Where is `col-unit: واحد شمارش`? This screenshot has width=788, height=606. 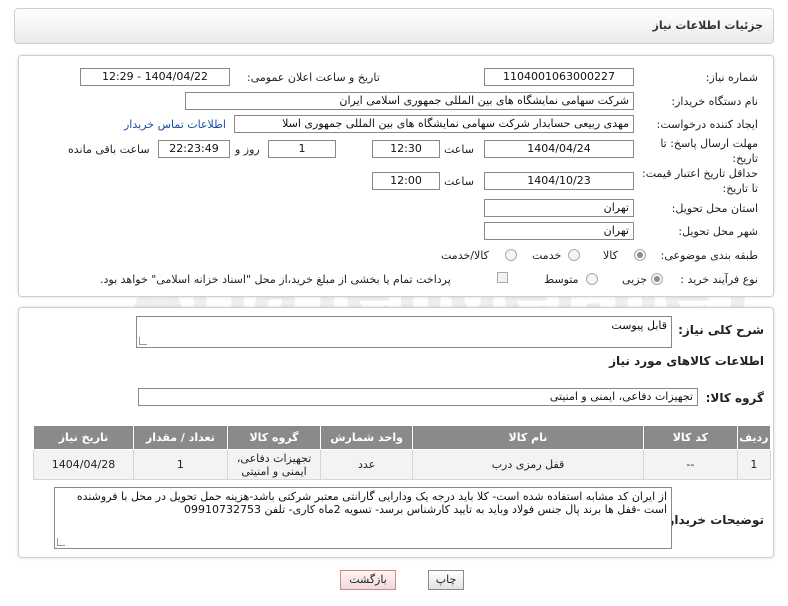
col-unit: واحد شمارش is located at coordinates (366, 437).